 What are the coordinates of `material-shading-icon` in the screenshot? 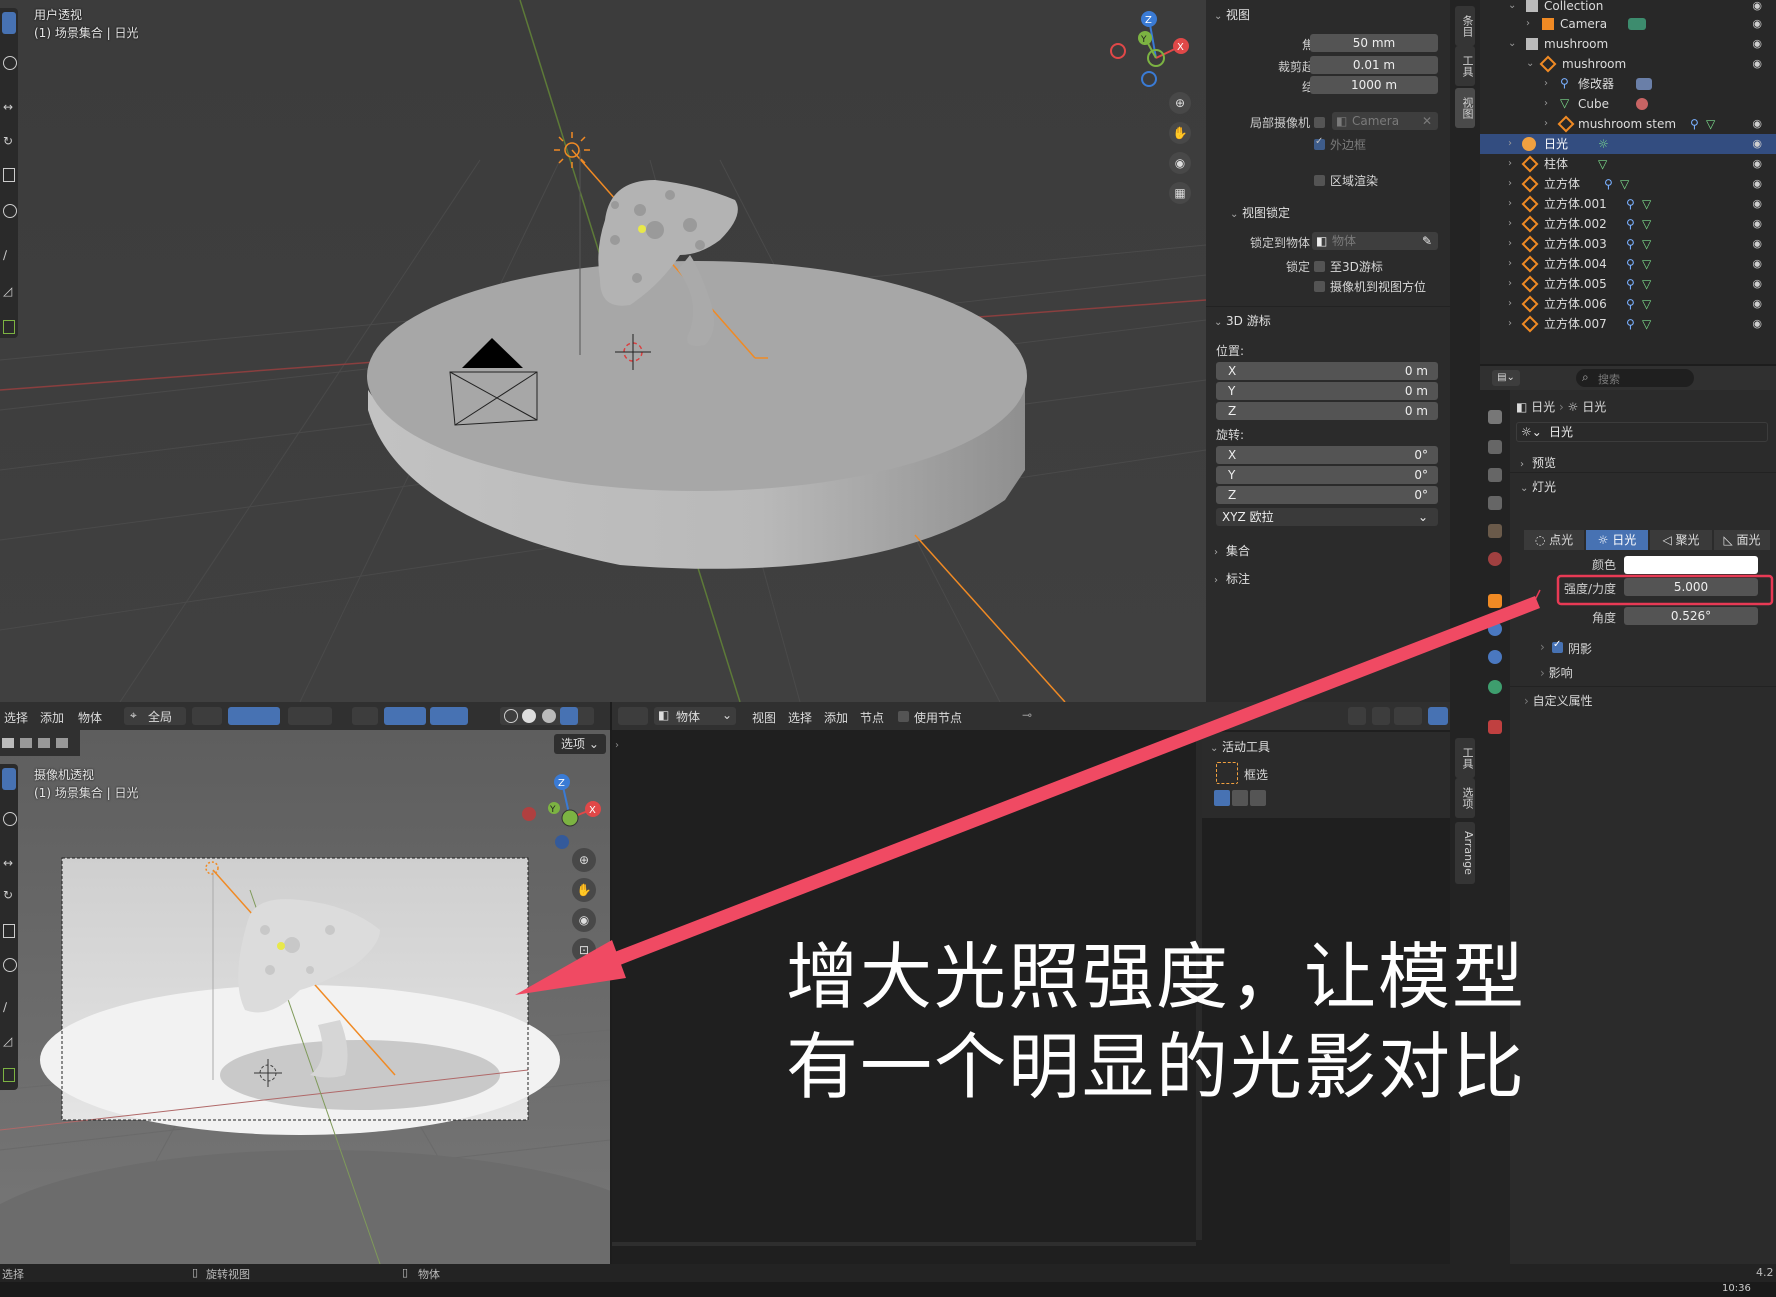 It's located at (549, 716).